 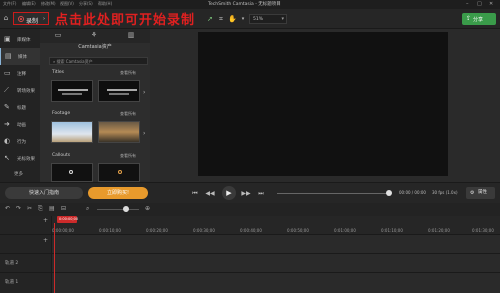 What do you see at coordinates (268, 19) in the screenshot?
I see `zoom-select: 51% ▾` at bounding box center [268, 19].